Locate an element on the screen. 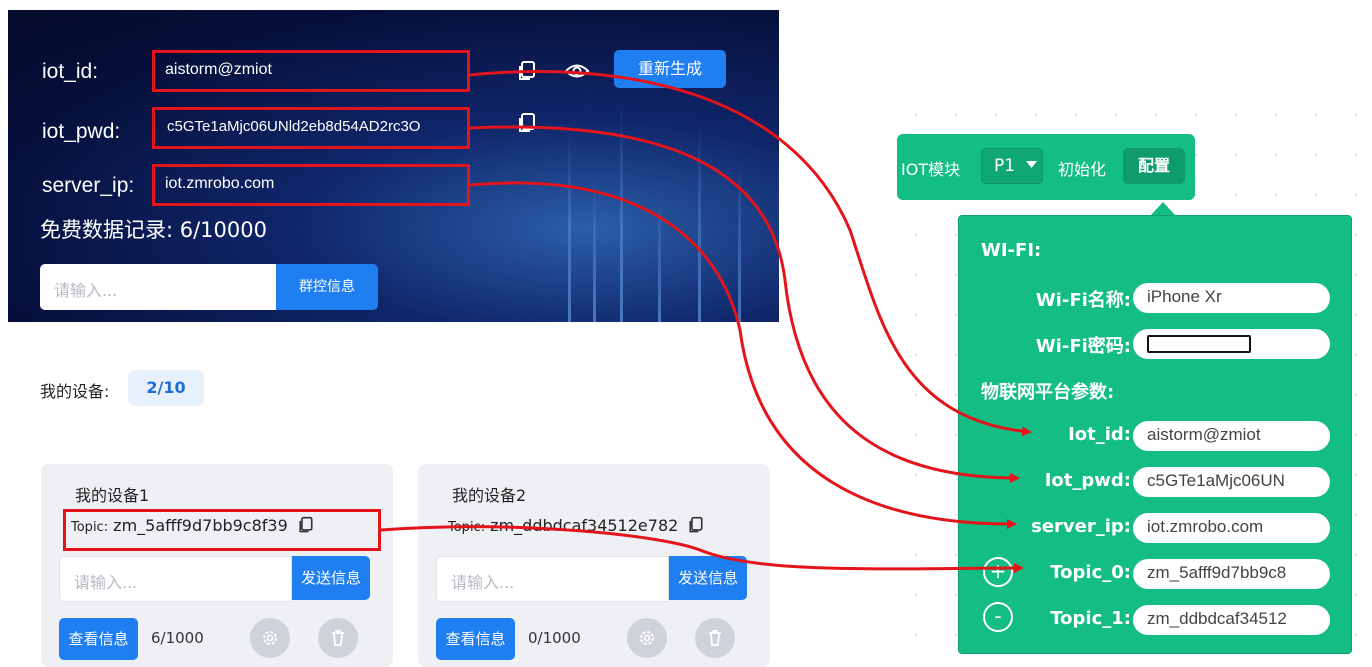 Image resolution: width=1372 pixels, height=667 pixels. eye-icon is located at coordinates (577, 71).